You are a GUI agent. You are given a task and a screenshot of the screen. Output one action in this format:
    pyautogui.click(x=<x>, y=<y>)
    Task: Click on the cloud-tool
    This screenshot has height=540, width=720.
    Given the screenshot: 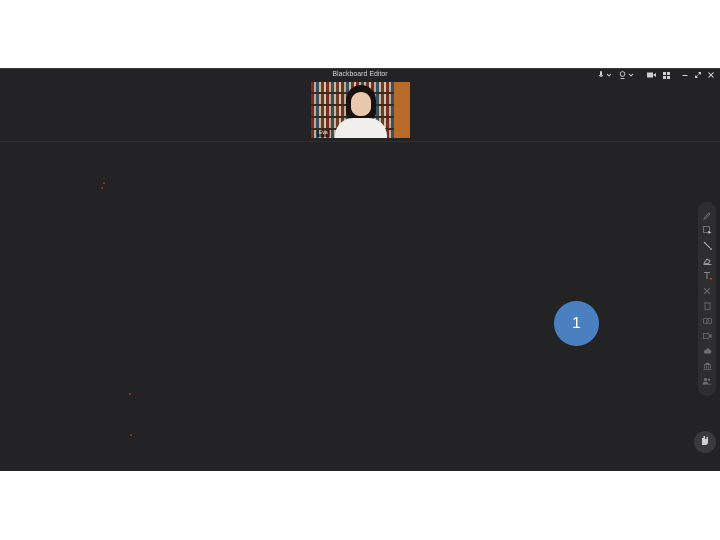 What is the action you would take?
    pyautogui.click(x=707, y=350)
    